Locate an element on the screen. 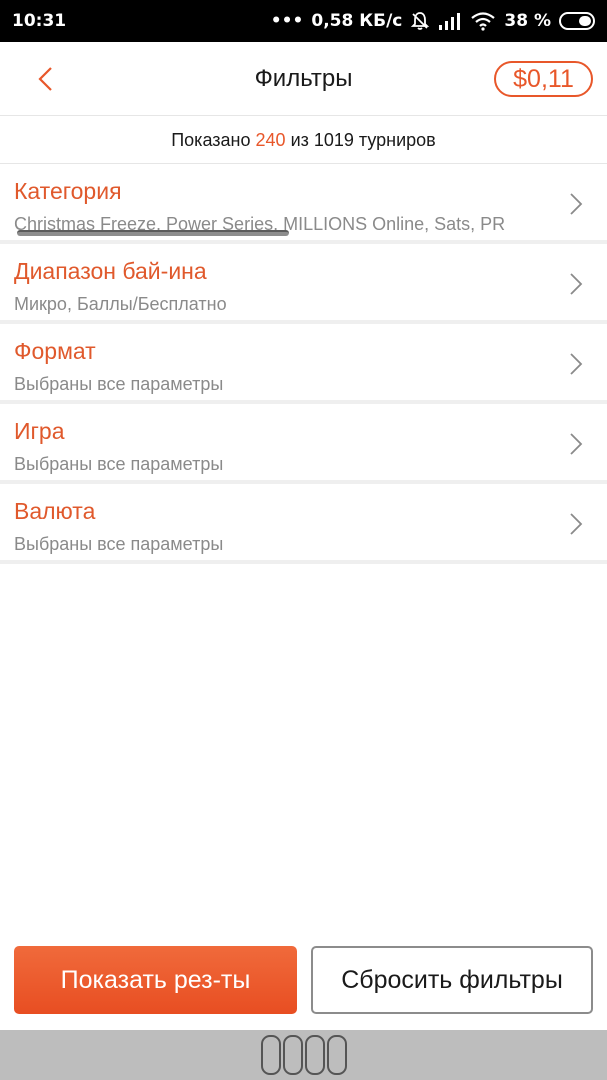 Image resolution: width=607 pixels, height=1080 pixels. filter-title: Валюта is located at coordinates (55, 511).